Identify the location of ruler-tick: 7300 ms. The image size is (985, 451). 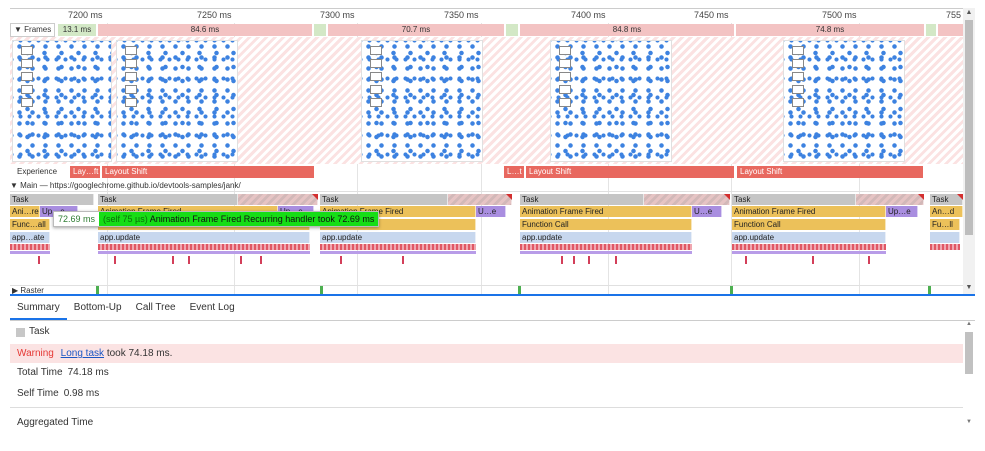
(337, 15).